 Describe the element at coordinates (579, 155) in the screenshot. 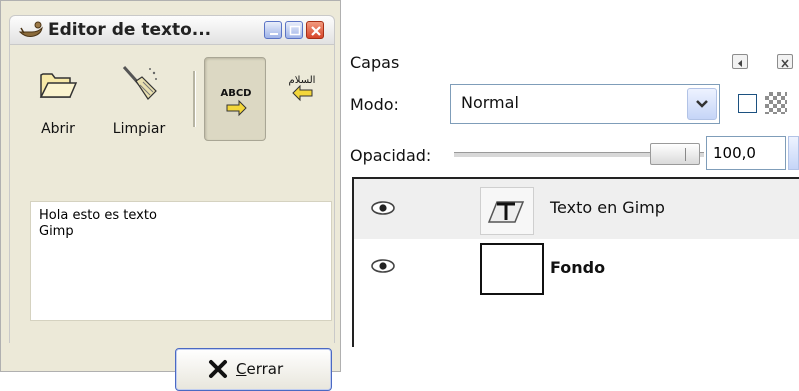

I see `opacity-slider` at that location.